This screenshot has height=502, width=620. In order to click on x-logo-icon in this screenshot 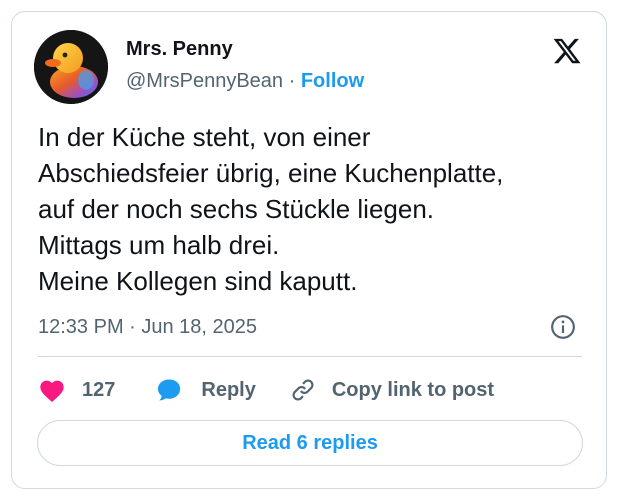, I will do `click(567, 51)`.